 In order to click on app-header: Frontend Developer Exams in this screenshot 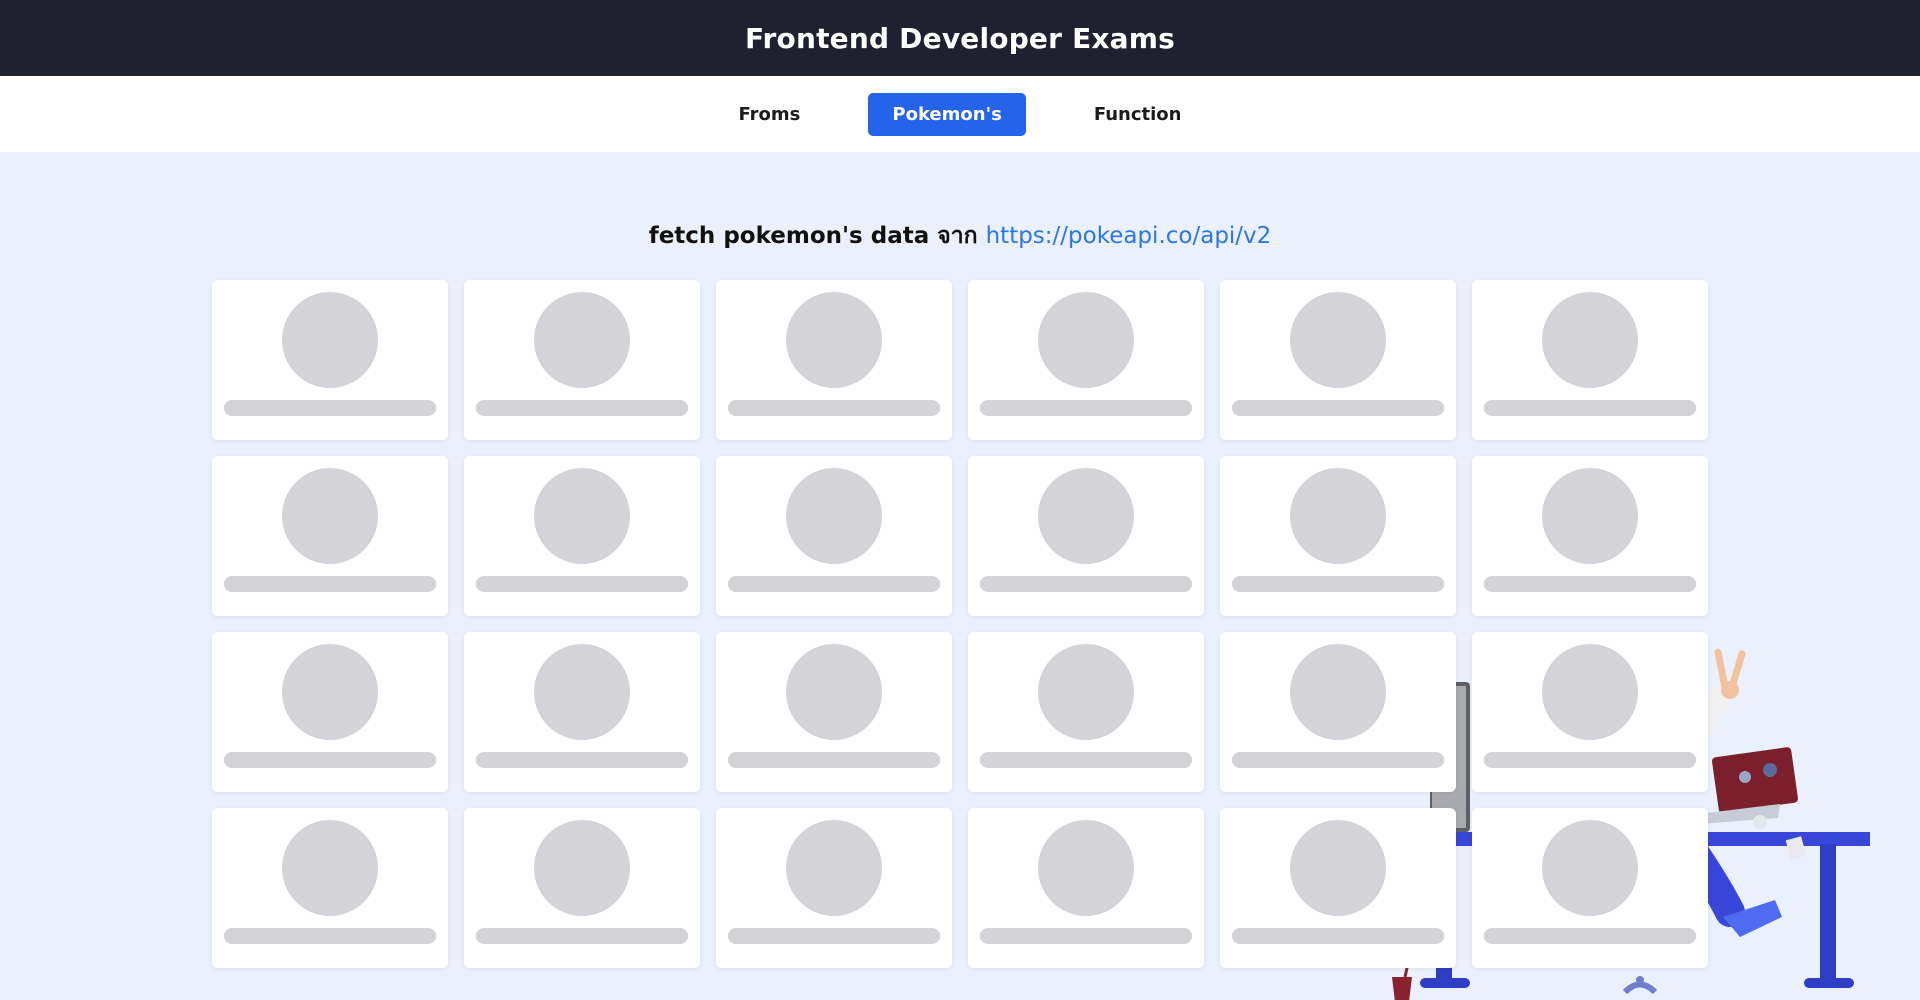, I will do `click(960, 38)`.